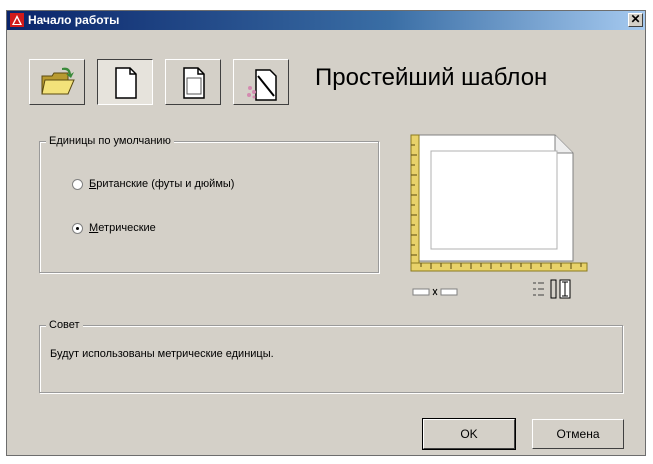  What do you see at coordinates (77, 228) in the screenshot?
I see `radio-metric-indicator` at bounding box center [77, 228].